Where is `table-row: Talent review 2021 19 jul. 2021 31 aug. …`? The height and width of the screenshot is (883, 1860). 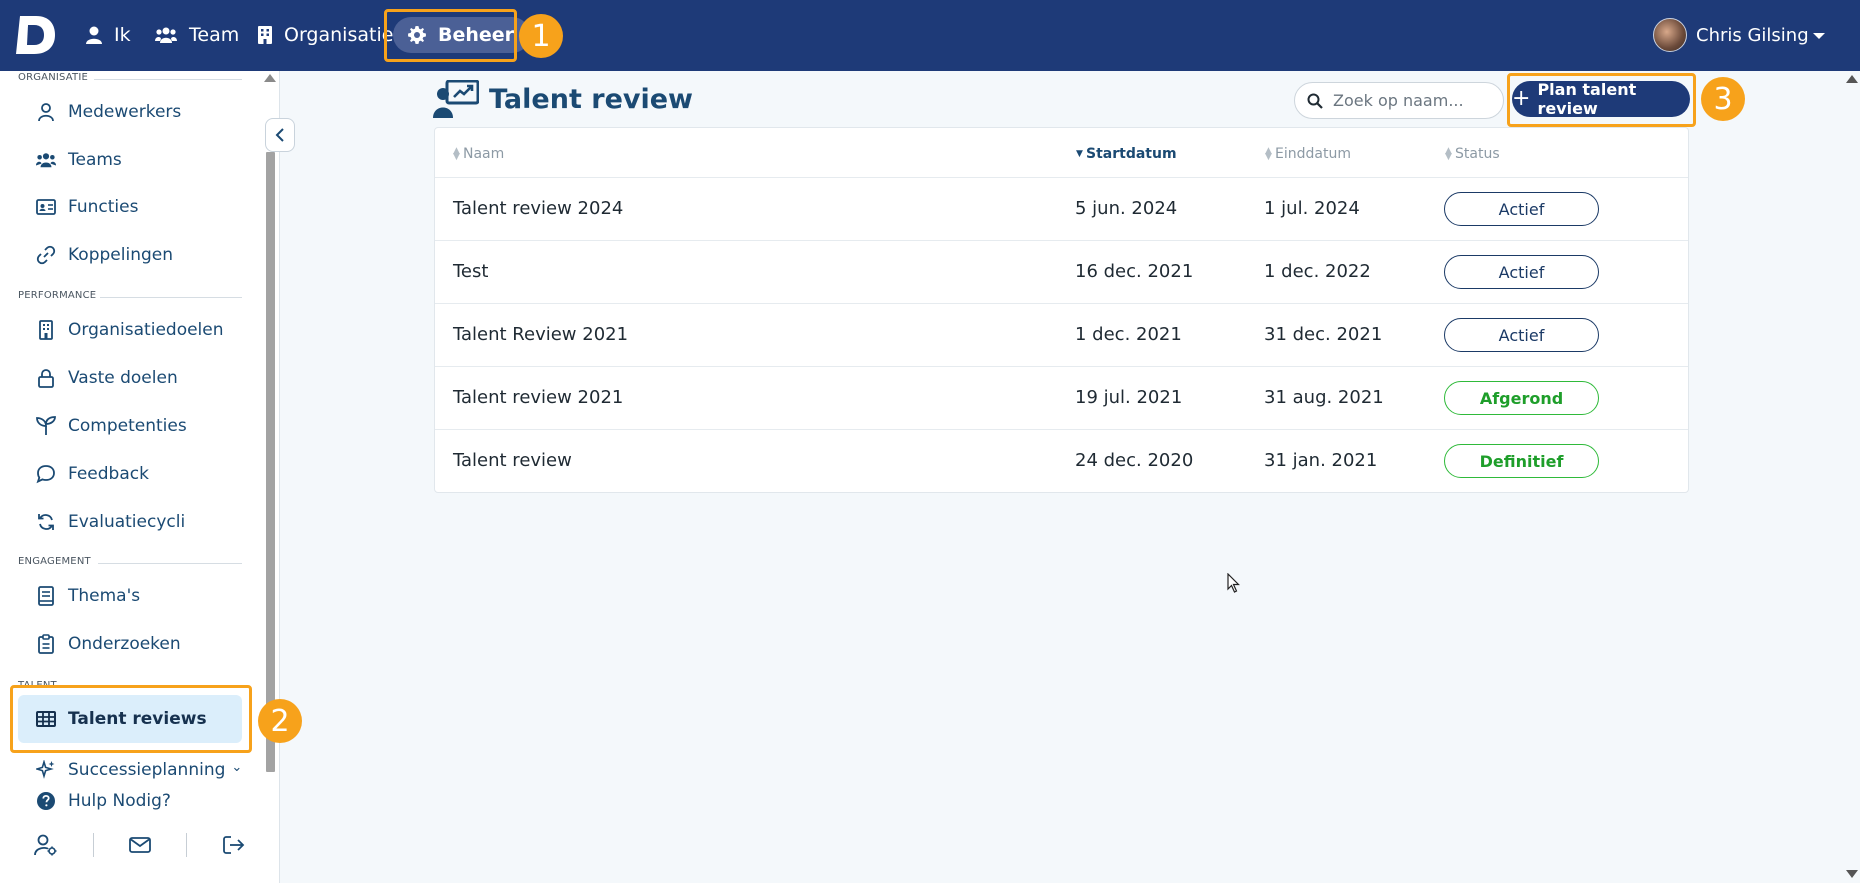
table-row: Talent review 2021 19 jul. 2021 31 aug. … is located at coordinates (1061, 397).